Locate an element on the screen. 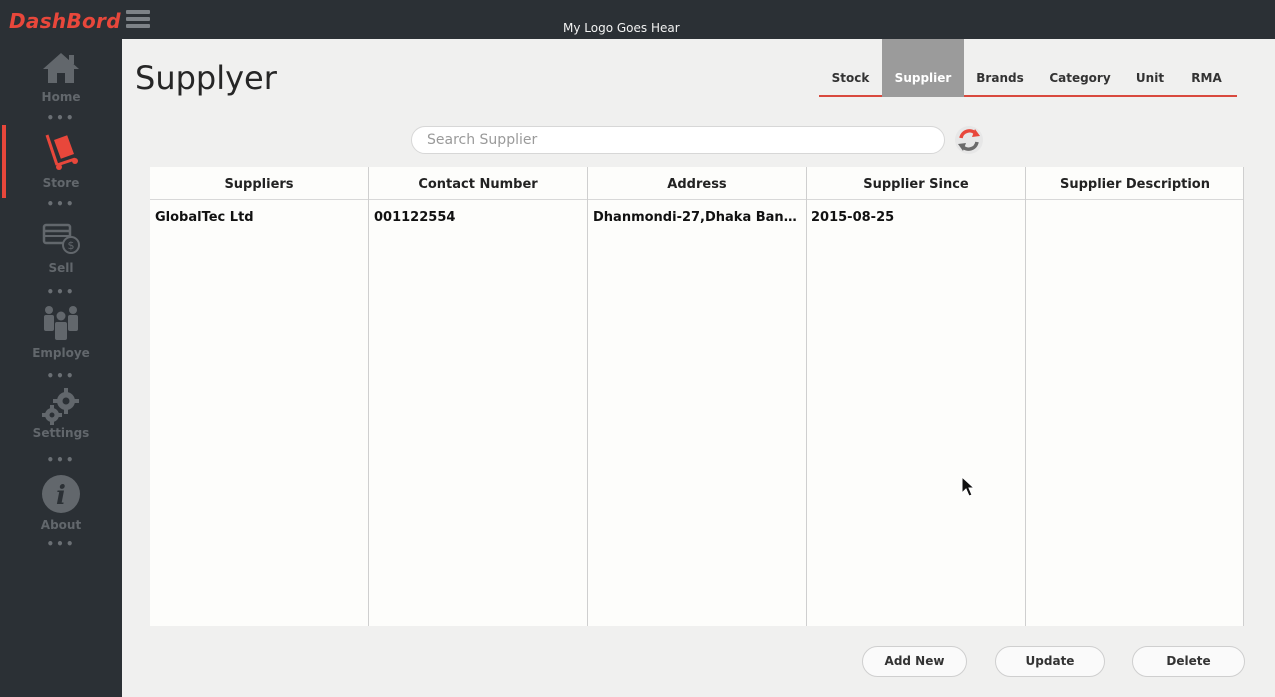 Image resolution: width=1275 pixels, height=697 pixels. gears-icon is located at coordinates (60, 406).